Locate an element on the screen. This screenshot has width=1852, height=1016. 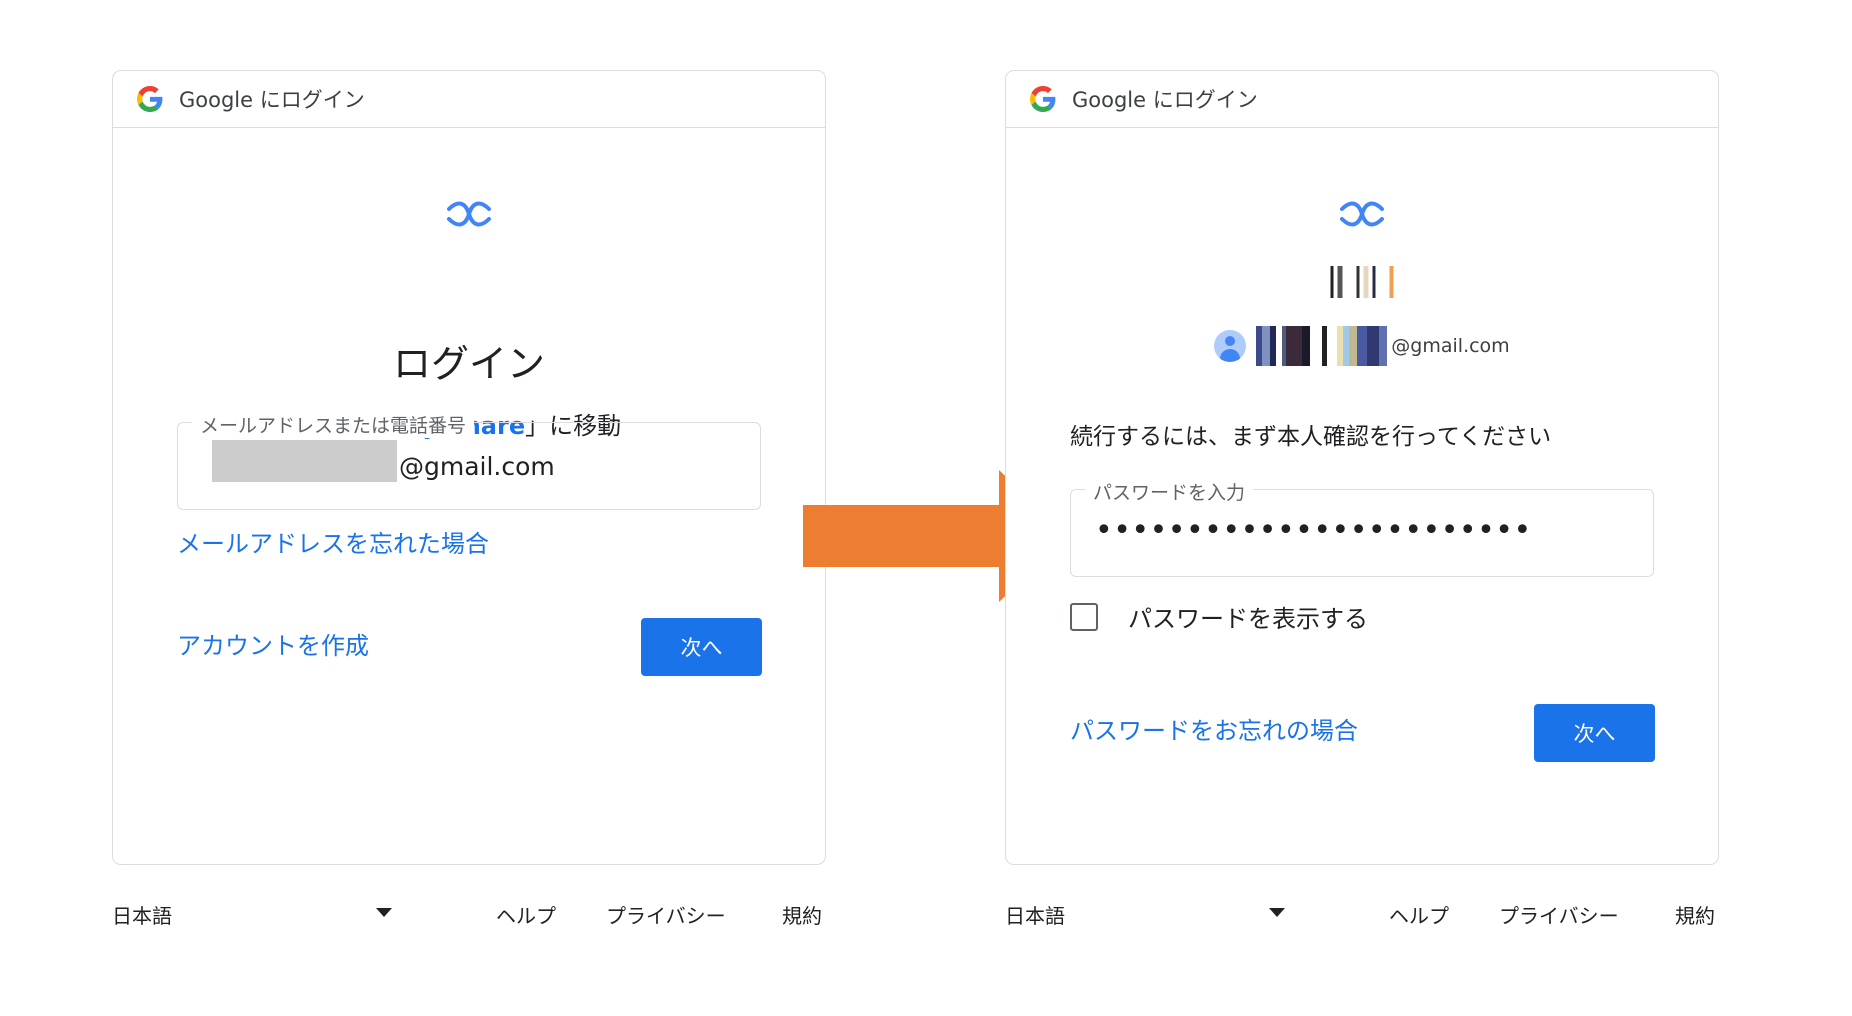
forgot-email-link: メールアドレスを忘れた場合 is located at coordinates (333, 541).